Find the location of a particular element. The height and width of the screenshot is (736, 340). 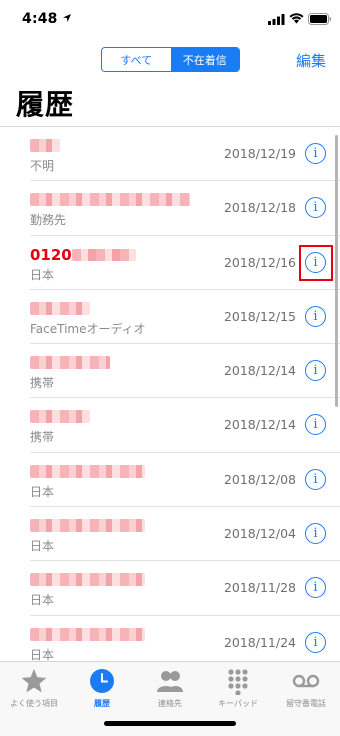

tab-label: キーパッド is located at coordinates (238, 703).